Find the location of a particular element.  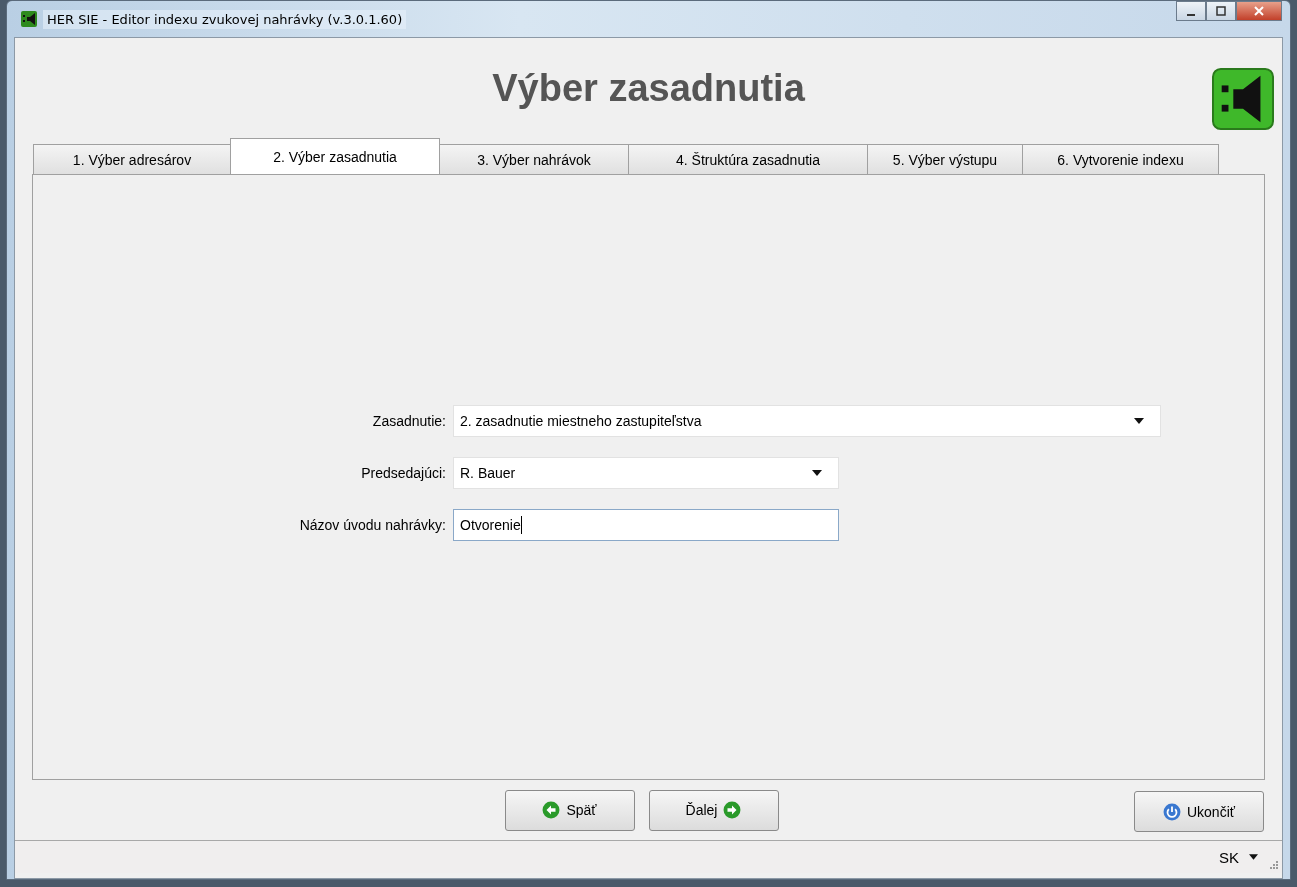

field-label: Zasadnutie: is located at coordinates (409, 421).